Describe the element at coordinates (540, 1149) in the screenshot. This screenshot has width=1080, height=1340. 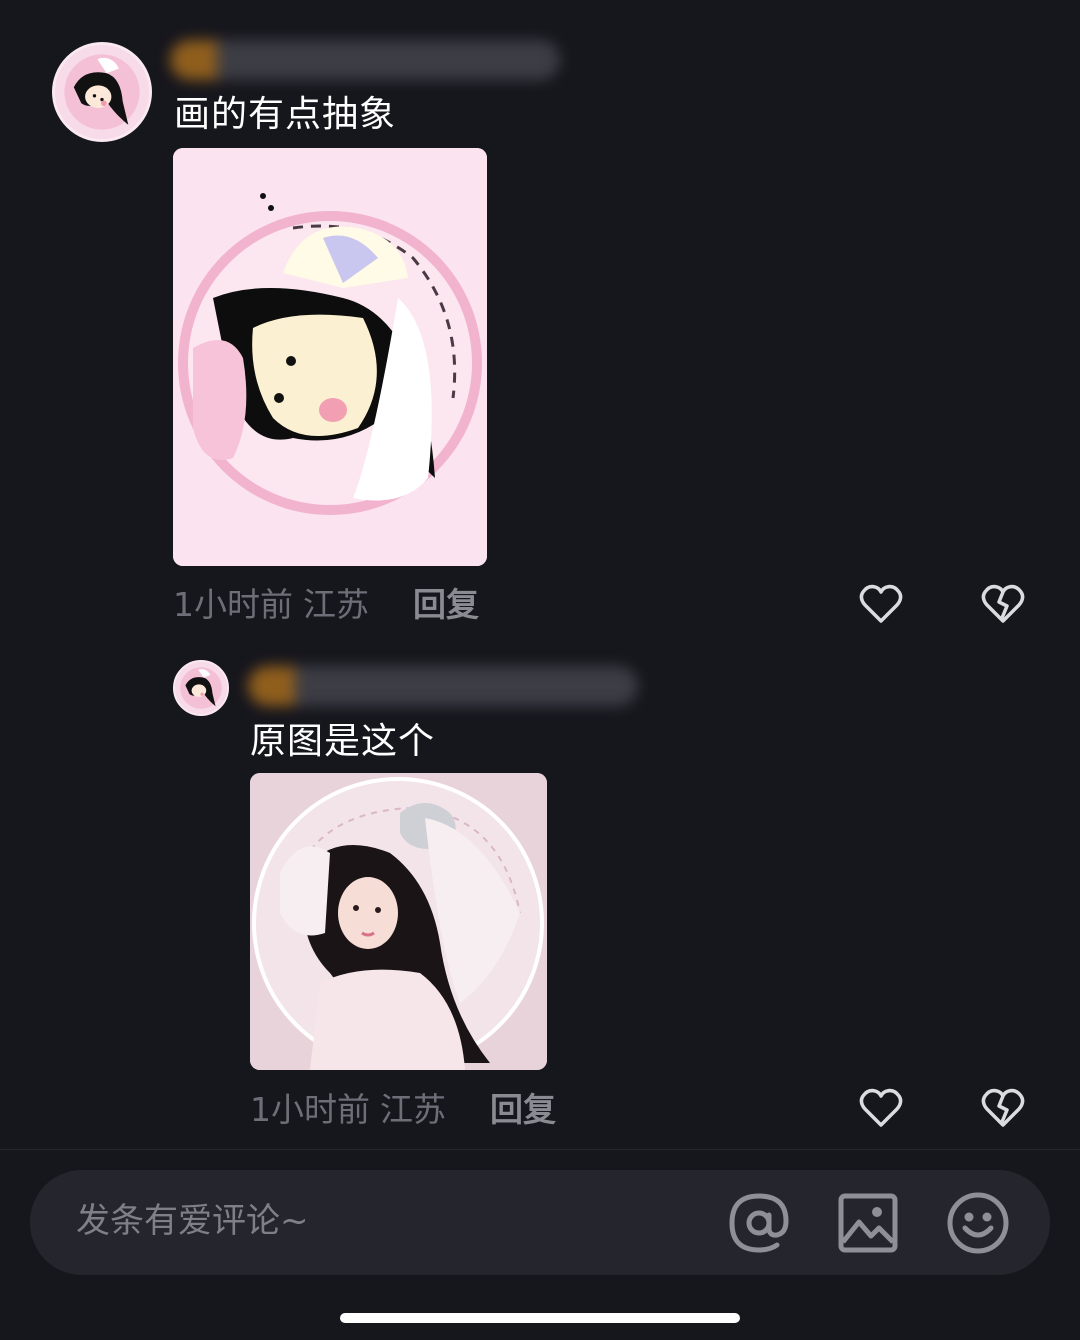
I see `divider` at that location.